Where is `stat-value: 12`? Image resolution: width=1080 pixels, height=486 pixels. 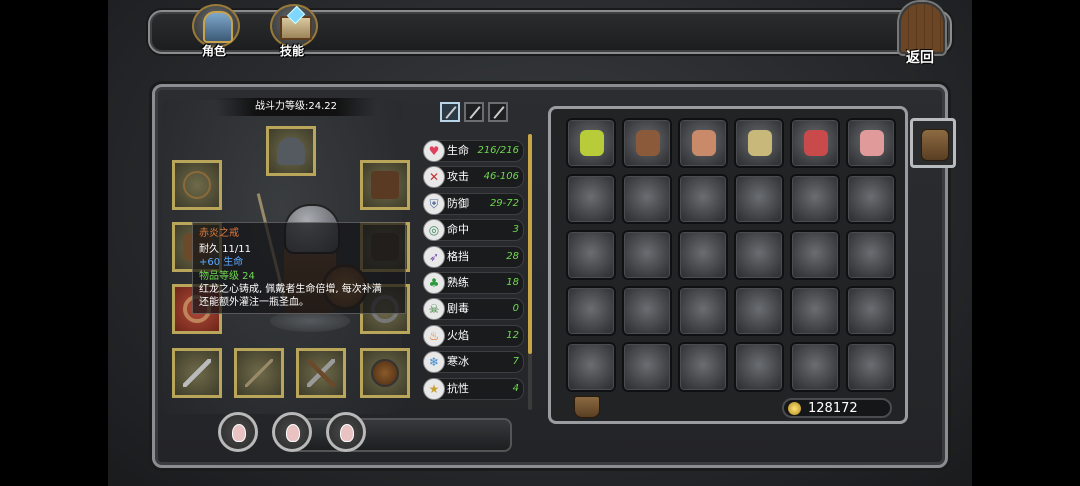
stat-value: 12 is located at coordinates (512, 335).